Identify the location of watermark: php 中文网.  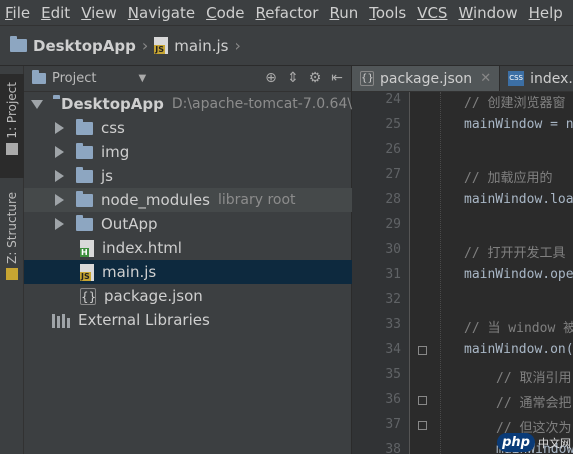
(534, 442).